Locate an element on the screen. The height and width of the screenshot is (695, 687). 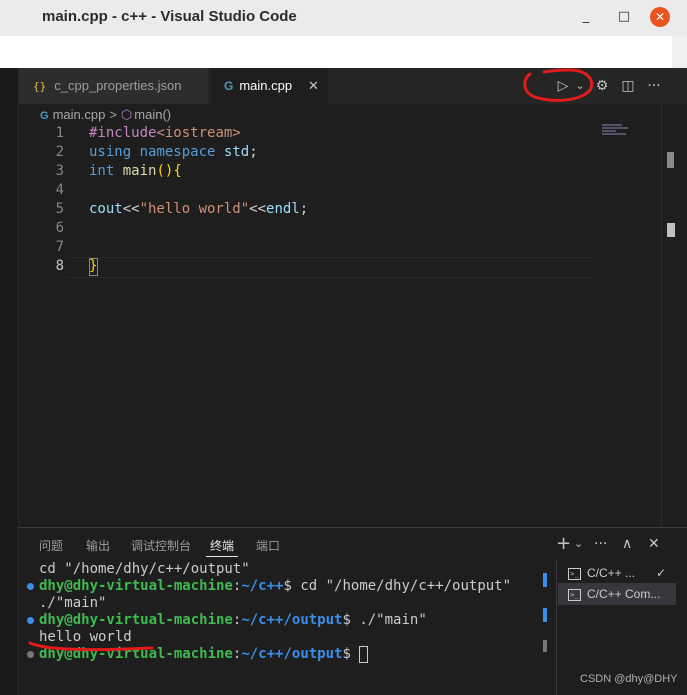
breadcrumb: Gmain.cpp > ⬡ main() is located at coordinates (105, 115).